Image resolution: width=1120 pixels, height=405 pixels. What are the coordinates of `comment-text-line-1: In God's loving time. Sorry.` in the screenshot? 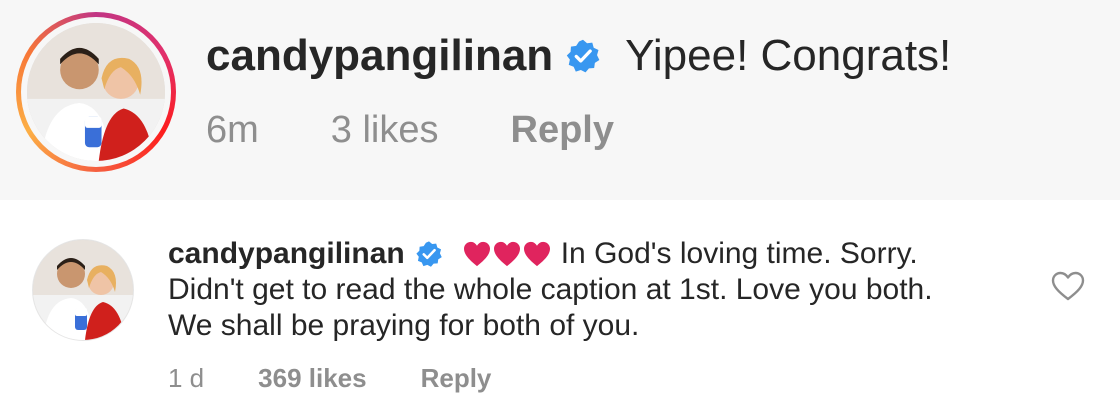 It's located at (739, 253).